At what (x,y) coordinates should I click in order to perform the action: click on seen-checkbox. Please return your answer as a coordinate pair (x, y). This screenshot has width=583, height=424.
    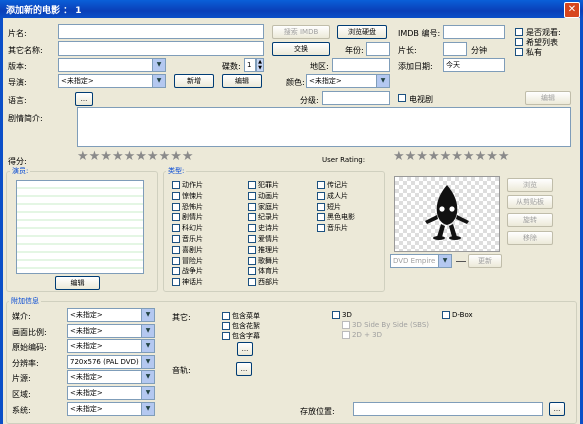
    Looking at the image, I should click on (519, 32).